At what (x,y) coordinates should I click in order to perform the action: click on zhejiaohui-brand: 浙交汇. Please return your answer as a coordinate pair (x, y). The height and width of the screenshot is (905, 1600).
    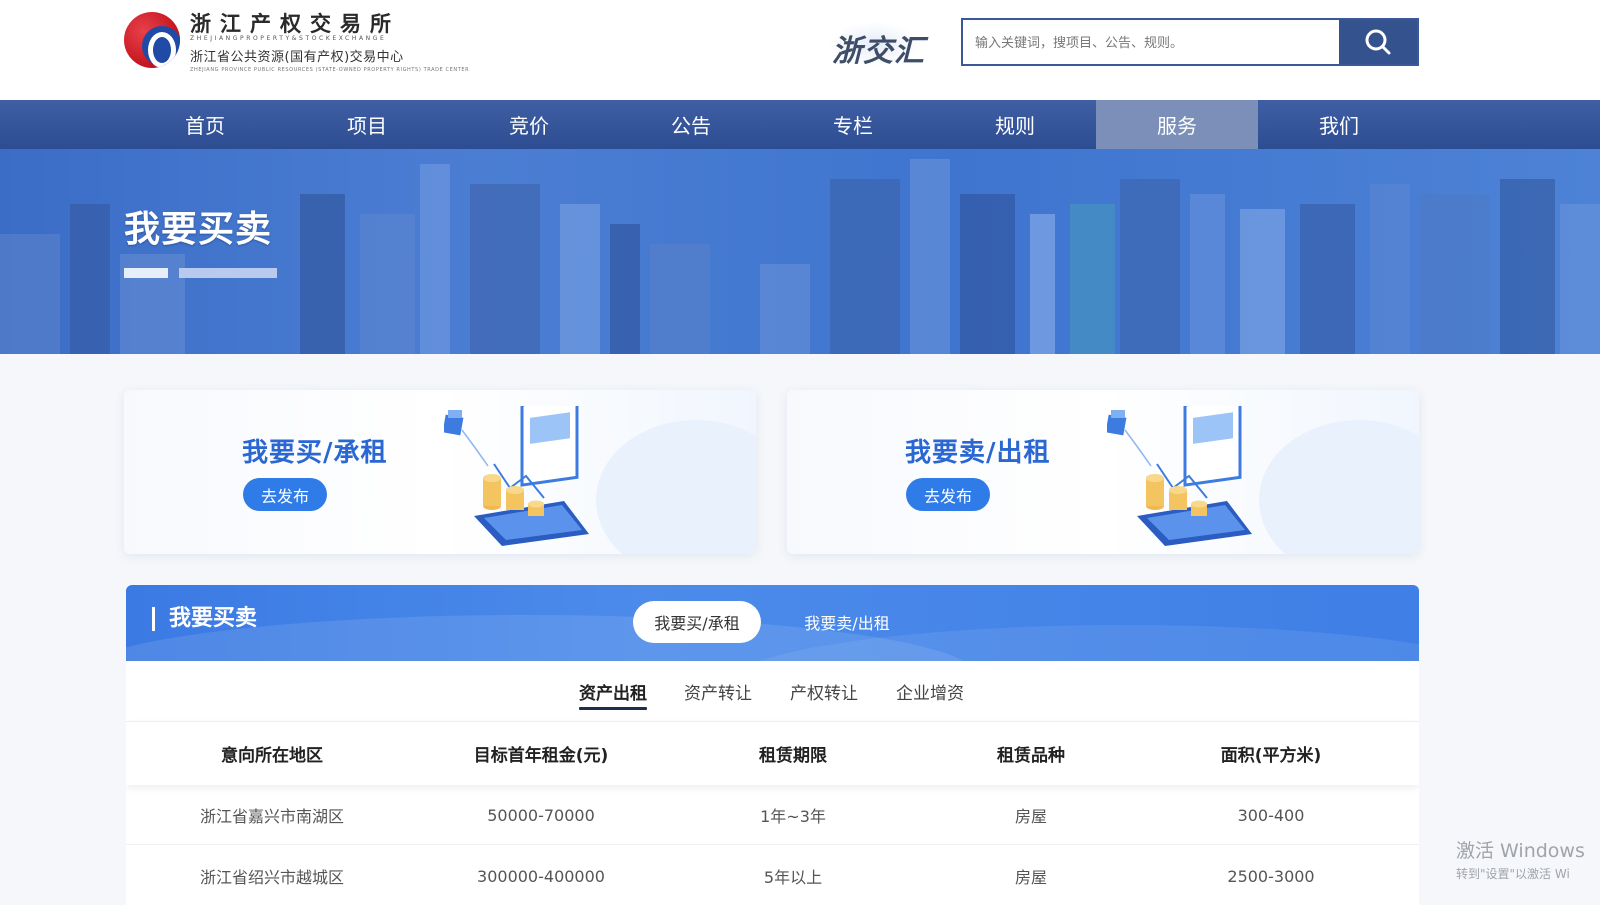
    Looking at the image, I should click on (880, 44).